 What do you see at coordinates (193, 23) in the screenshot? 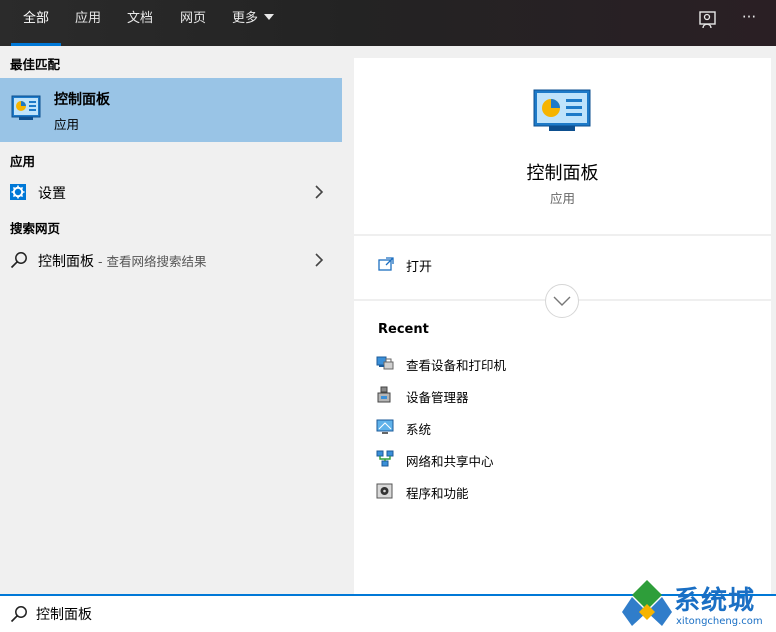
I see `tab-web: 网页` at bounding box center [193, 23].